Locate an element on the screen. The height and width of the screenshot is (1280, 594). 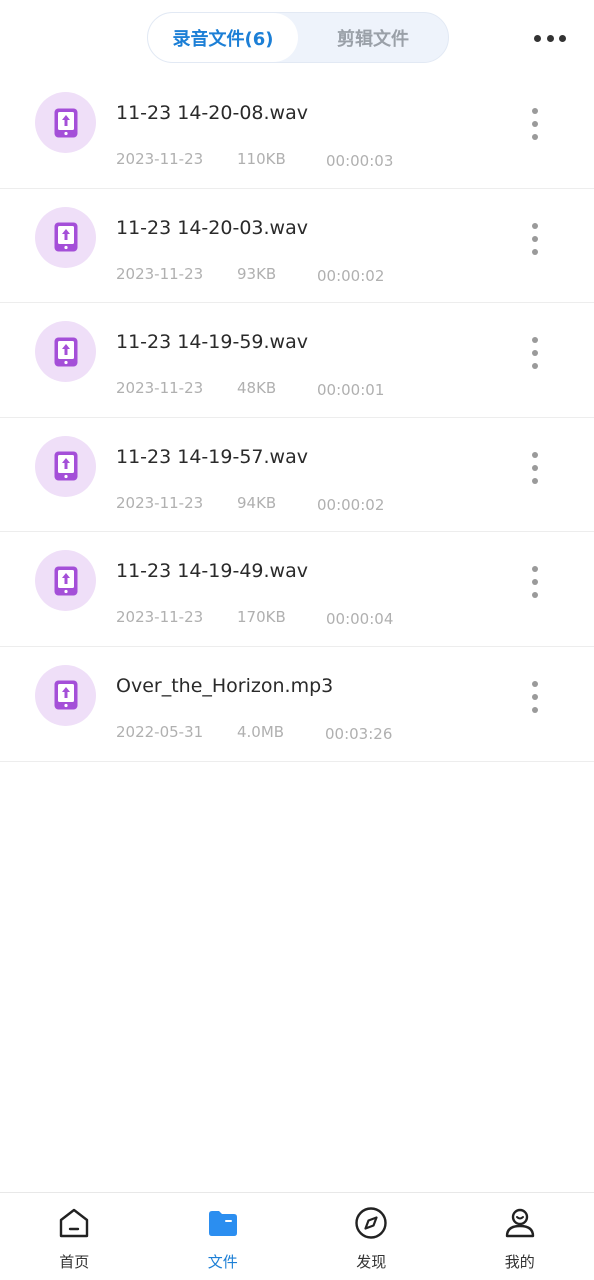
file-duration: 00:00:03 is located at coordinates (360, 161).